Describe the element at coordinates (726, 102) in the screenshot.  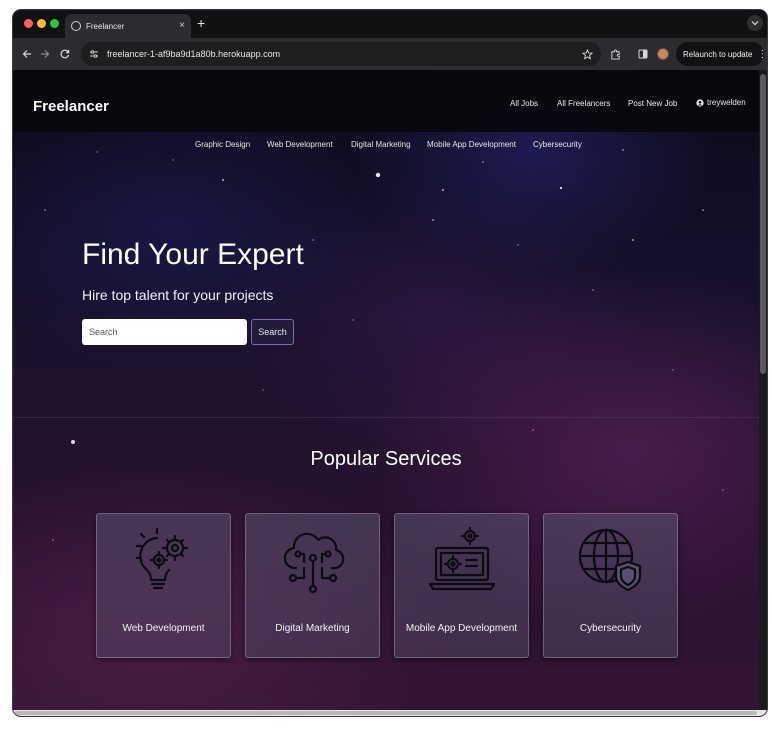
I see `username: treywelden` at that location.